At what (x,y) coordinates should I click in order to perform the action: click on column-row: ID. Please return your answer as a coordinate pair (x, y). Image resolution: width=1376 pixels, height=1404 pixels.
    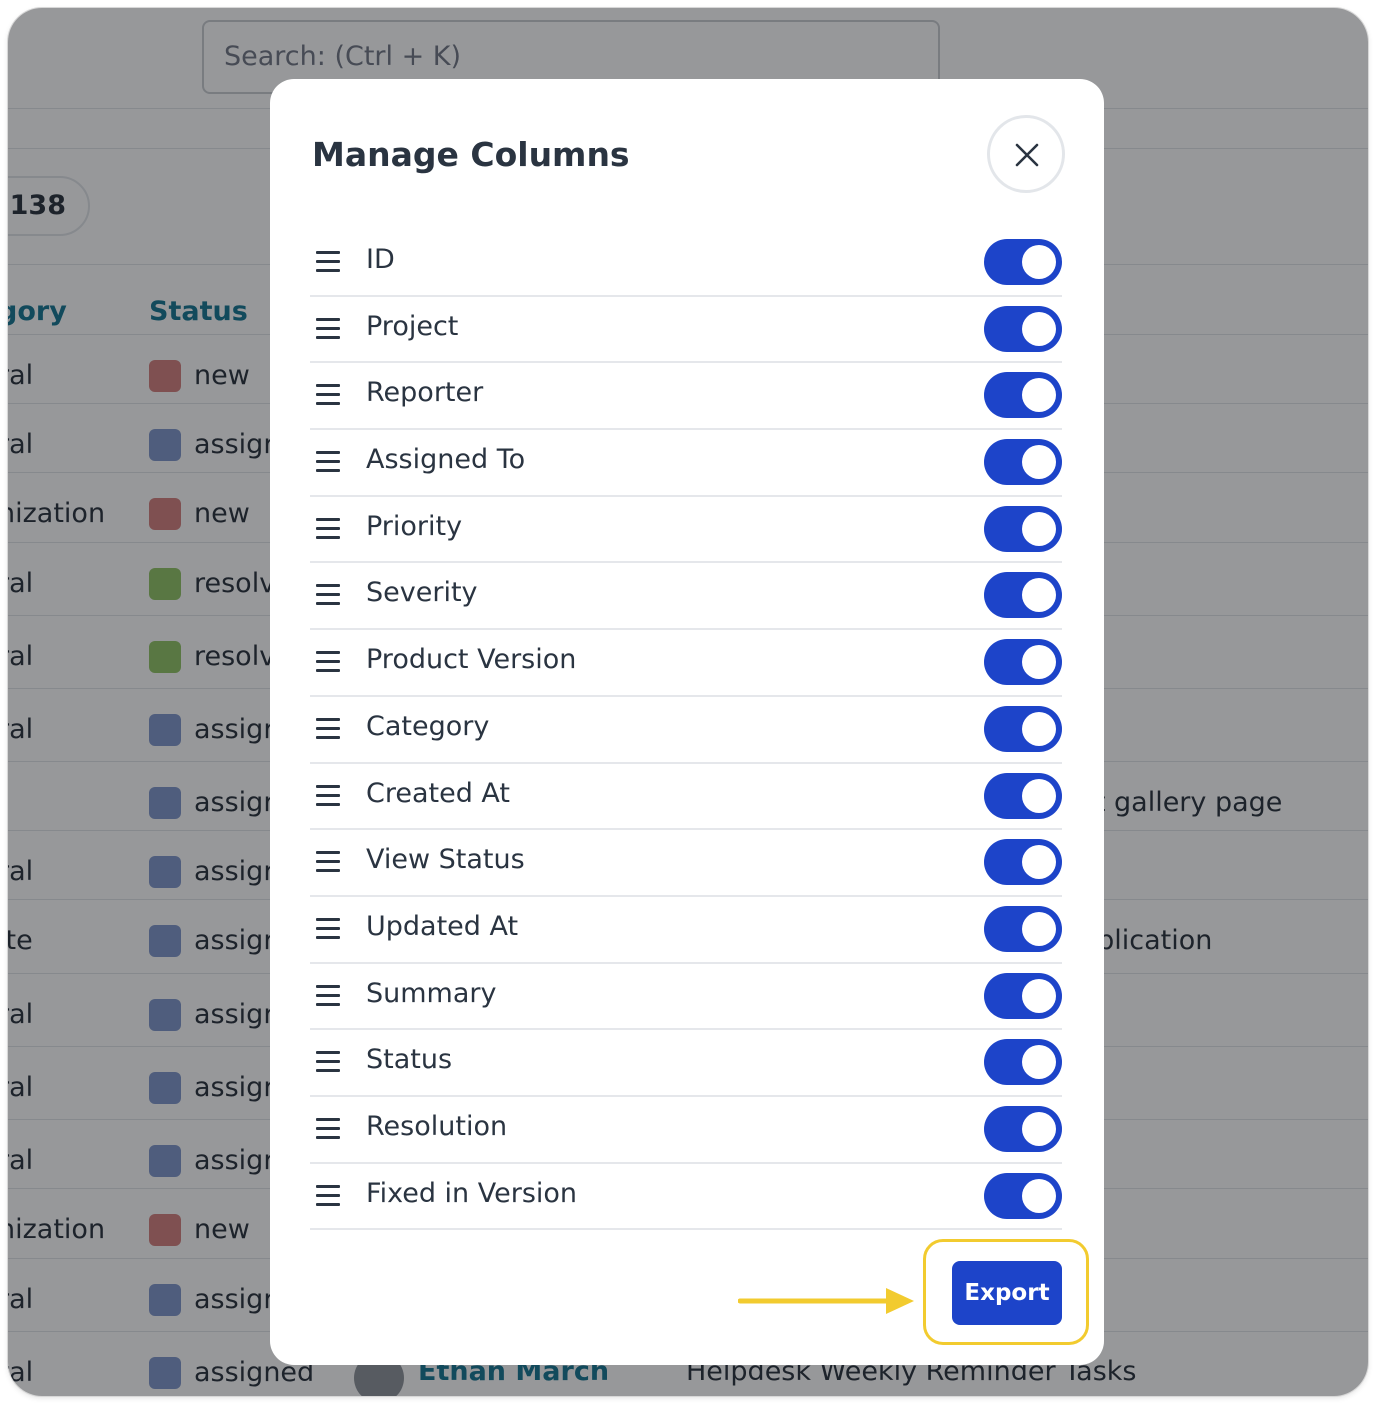
    Looking at the image, I should click on (686, 263).